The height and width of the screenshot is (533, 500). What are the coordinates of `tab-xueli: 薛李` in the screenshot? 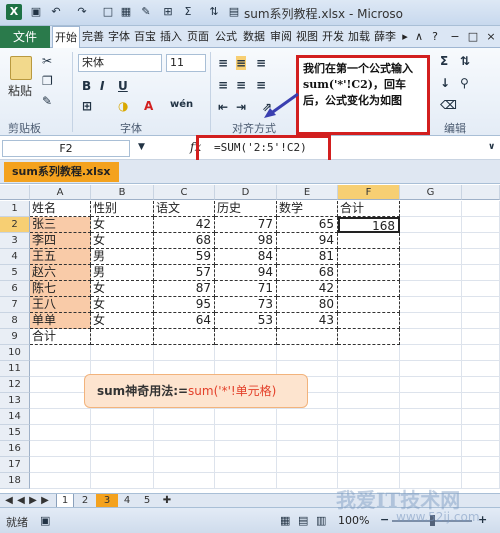 It's located at (385, 37).